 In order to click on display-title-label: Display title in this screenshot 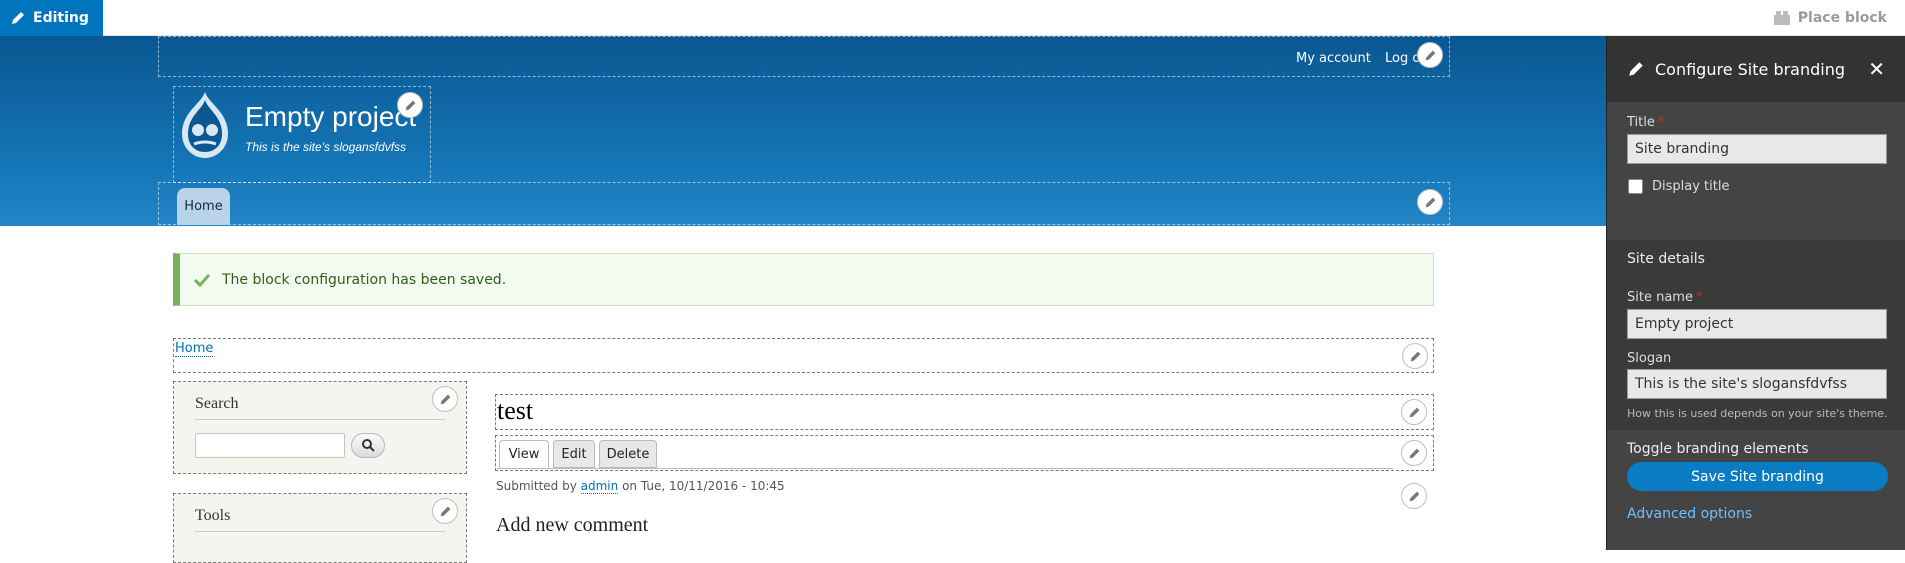, I will do `click(1691, 186)`.